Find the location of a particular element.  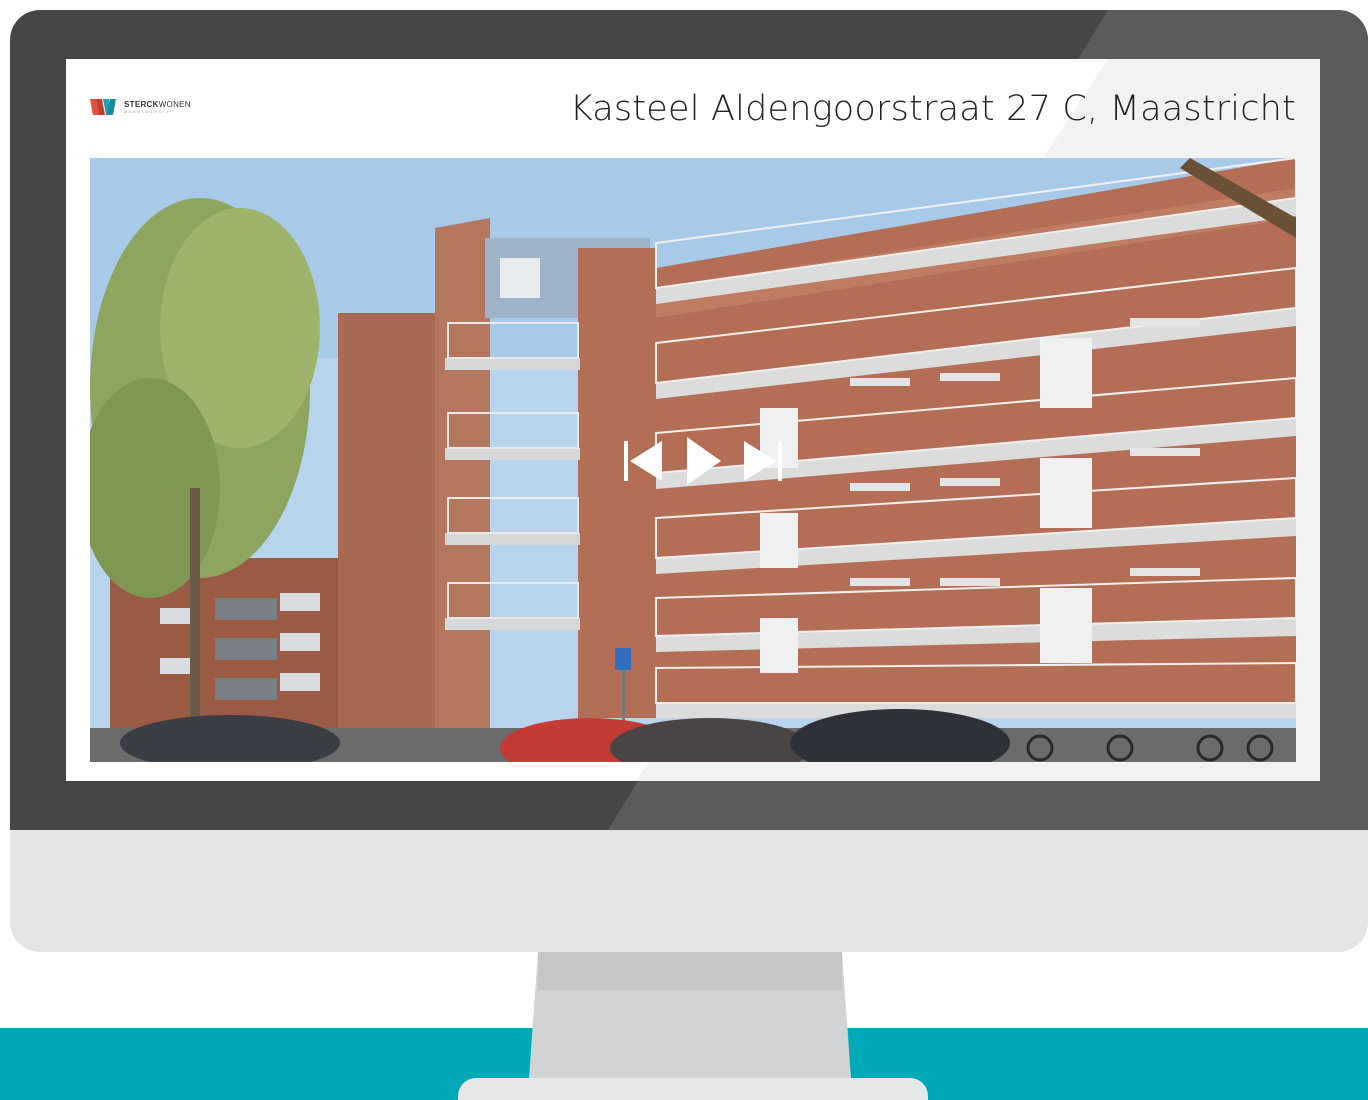

logo-name: STERCKWONEN is located at coordinates (157, 104).